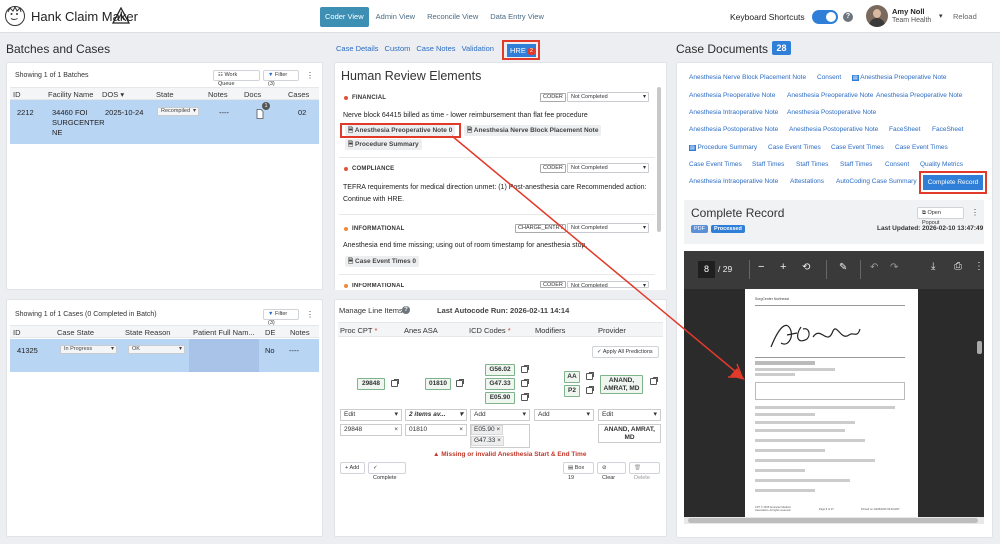  What do you see at coordinates (487, 430) in the screenshot?
I see `icd-chip-1: E05.90 ×` at bounding box center [487, 430].